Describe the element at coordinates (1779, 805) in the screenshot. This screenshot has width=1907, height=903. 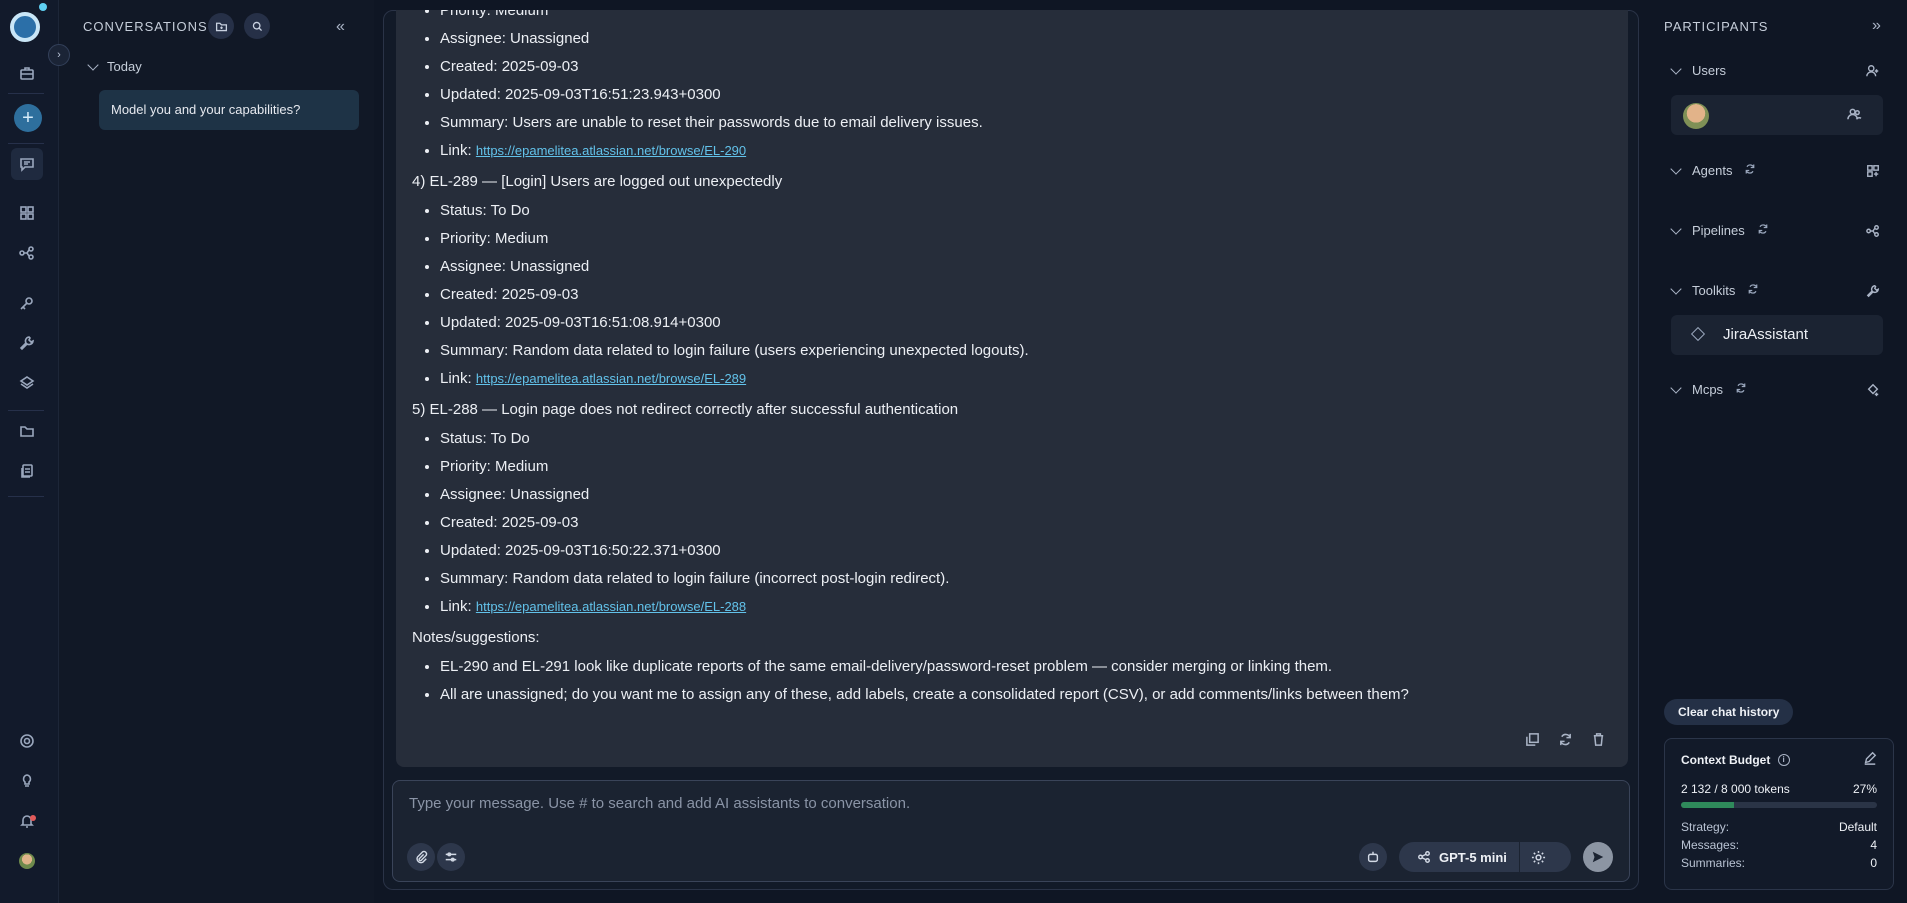
I see `budget-progress-bar` at that location.